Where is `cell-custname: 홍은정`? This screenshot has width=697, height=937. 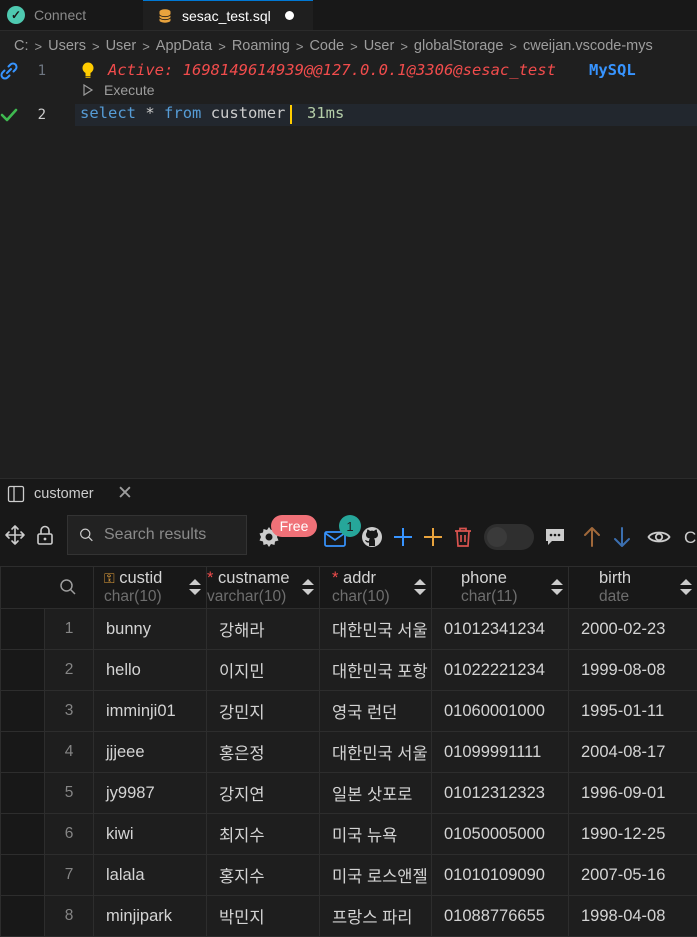 cell-custname: 홍은정 is located at coordinates (263, 752).